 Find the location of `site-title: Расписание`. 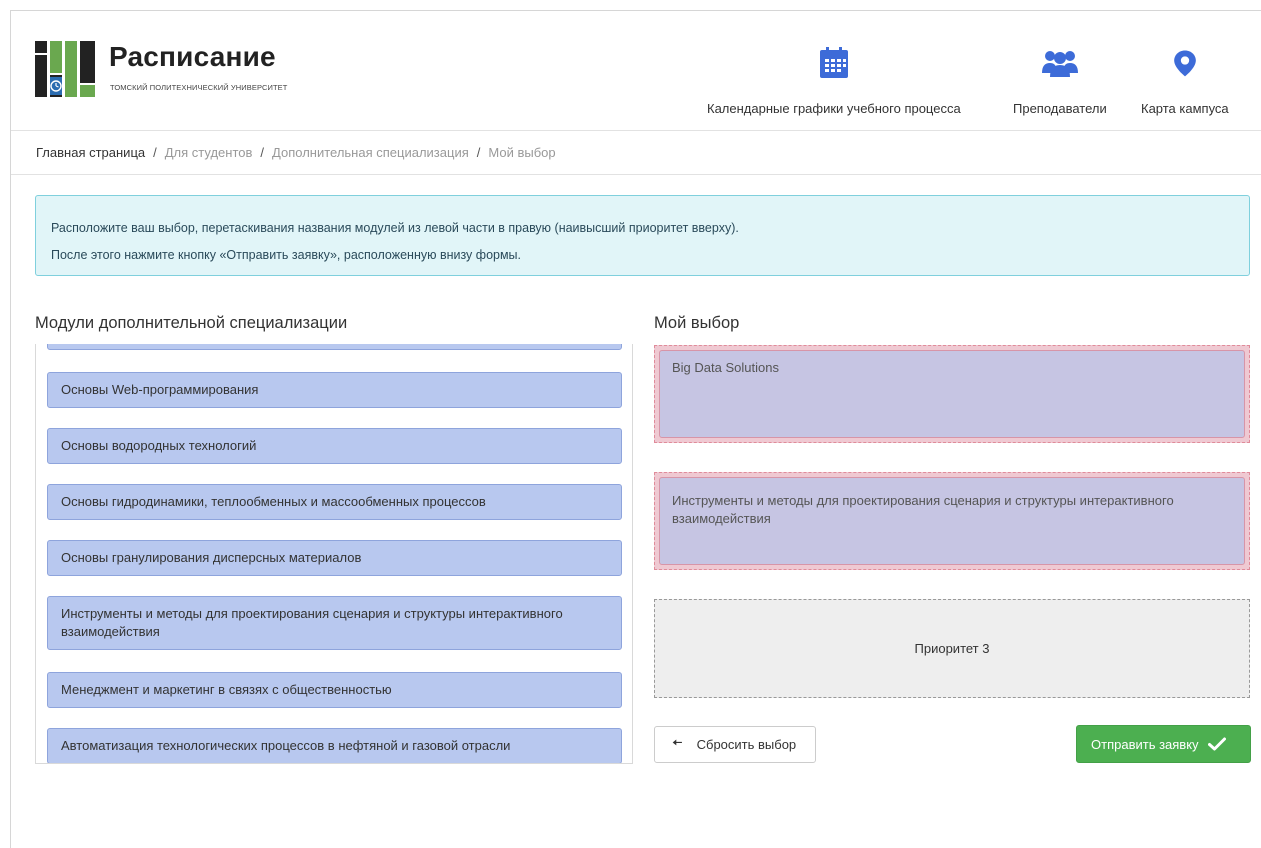

site-title: Расписание is located at coordinates (192, 57).